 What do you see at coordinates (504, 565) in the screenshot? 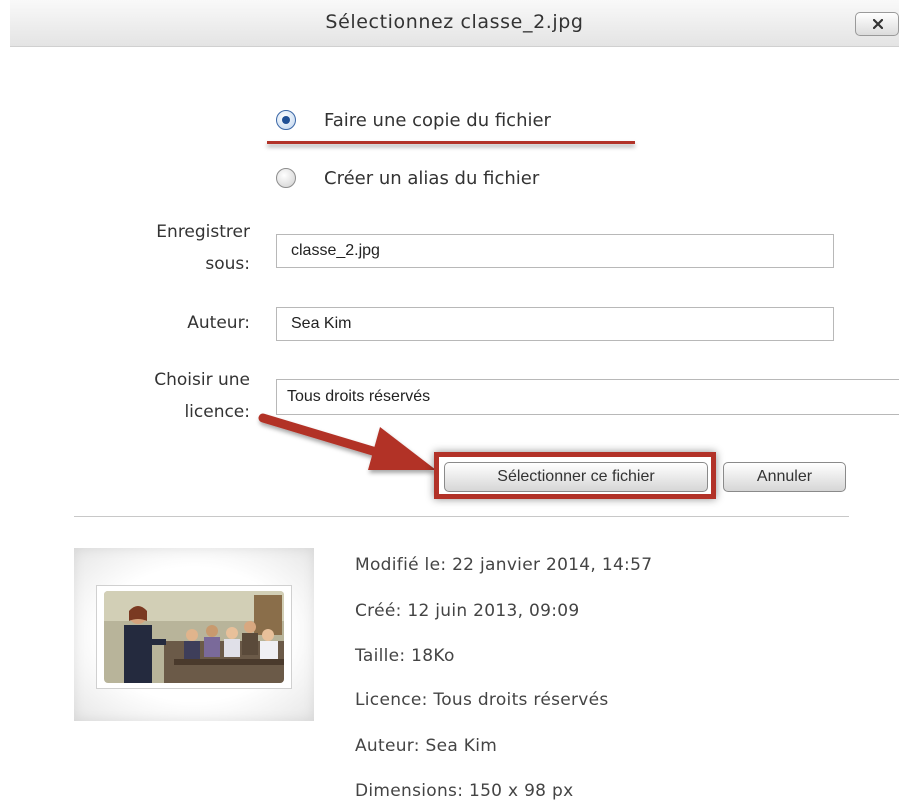
I see `file-modified: Modifié le: 22 janvier 2014, 14:57` at bounding box center [504, 565].